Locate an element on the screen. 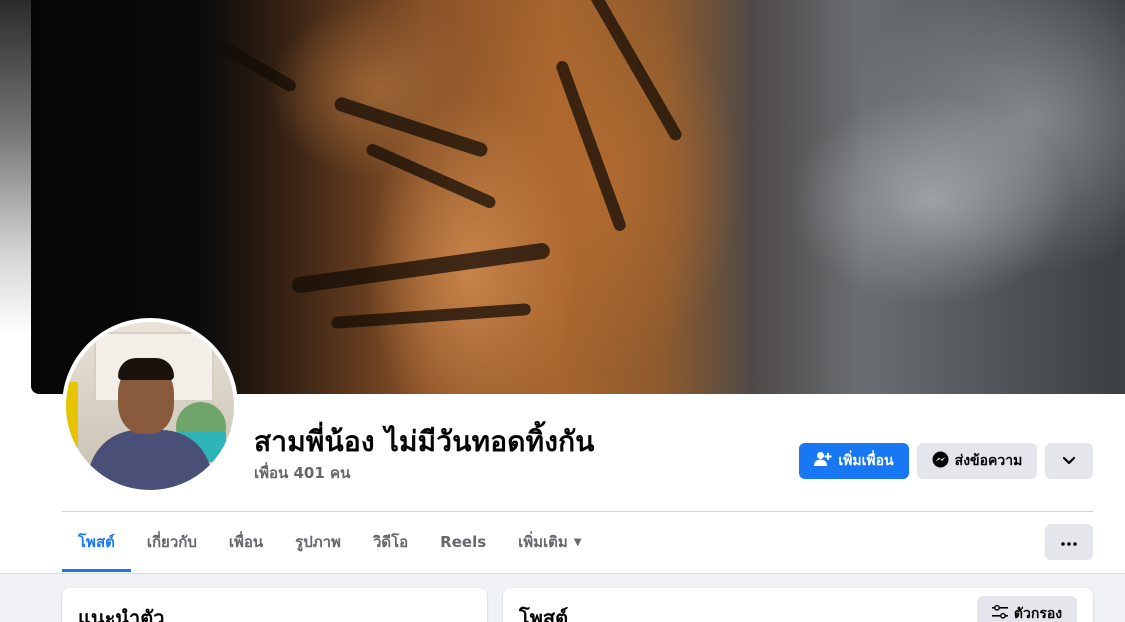  side-gradient is located at coordinates (17, 197).